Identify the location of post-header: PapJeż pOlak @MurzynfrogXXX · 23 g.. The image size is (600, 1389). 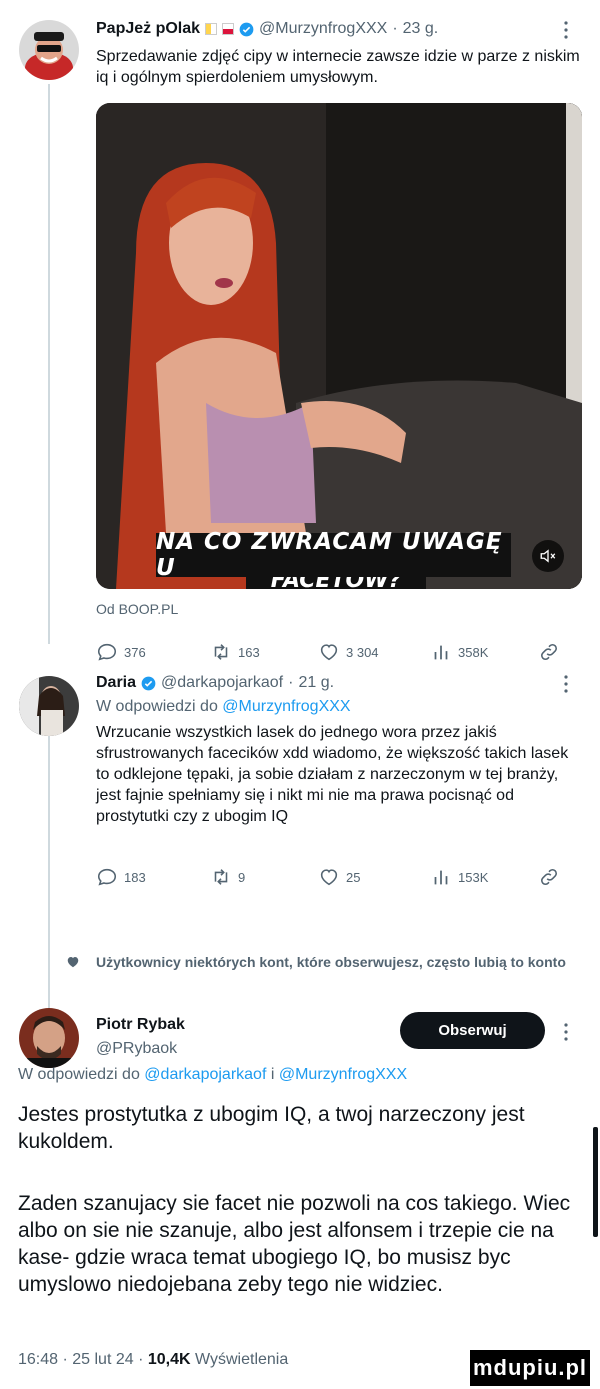
(267, 29).